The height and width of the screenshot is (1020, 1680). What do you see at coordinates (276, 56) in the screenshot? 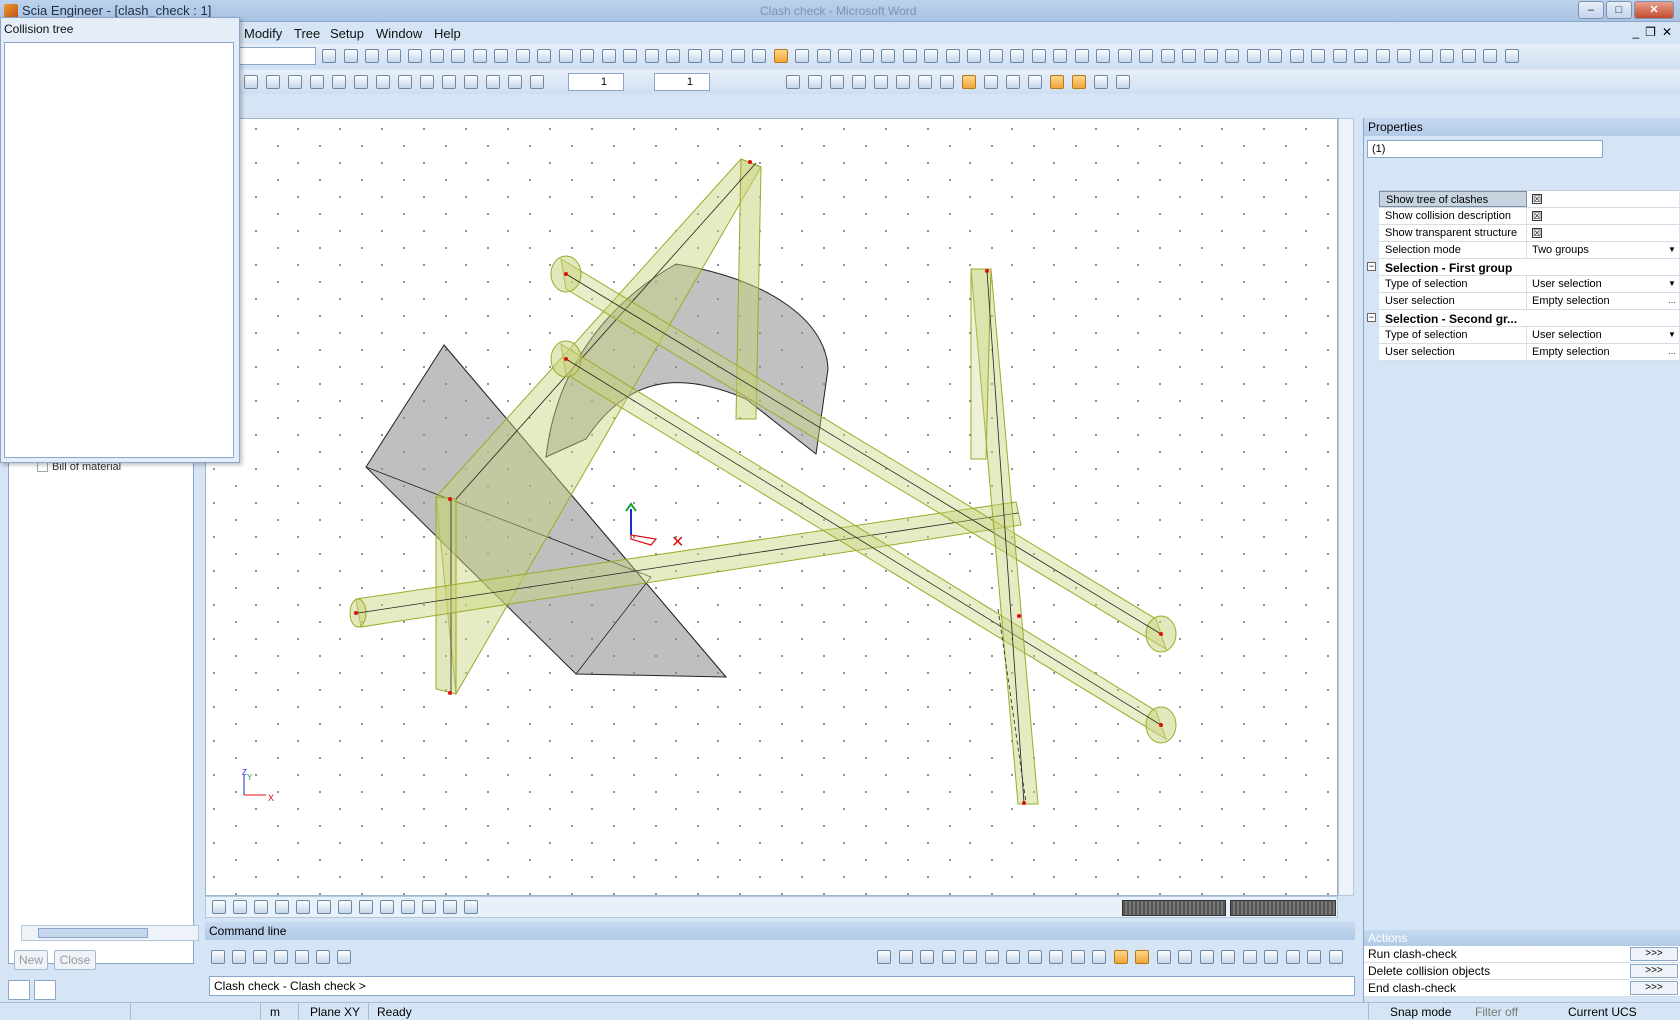
I see `view-combo` at bounding box center [276, 56].